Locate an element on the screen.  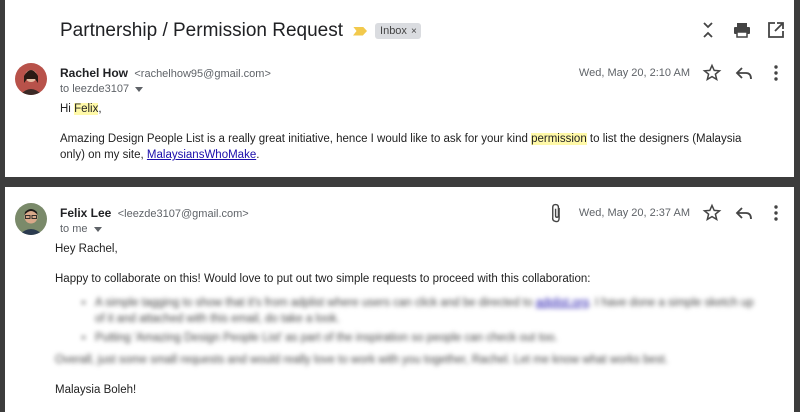
highlighted-name: Felix is located at coordinates (86, 109).